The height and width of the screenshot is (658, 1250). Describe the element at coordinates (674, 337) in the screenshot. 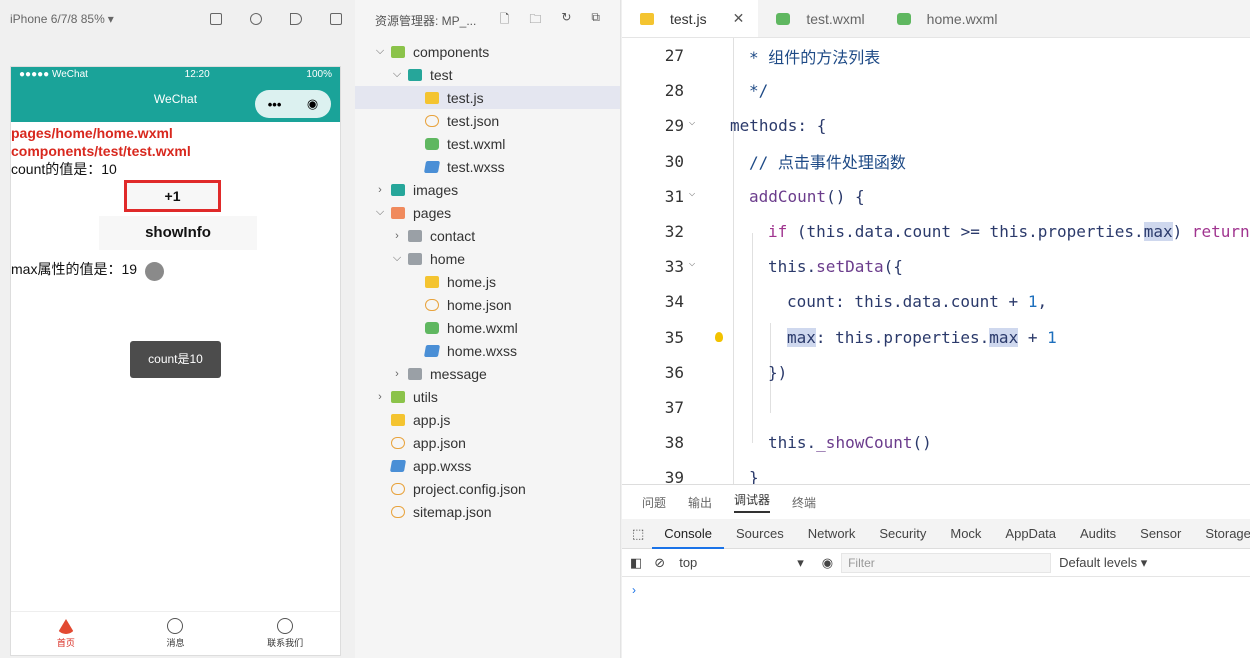

I see `line-number: 35` at that location.